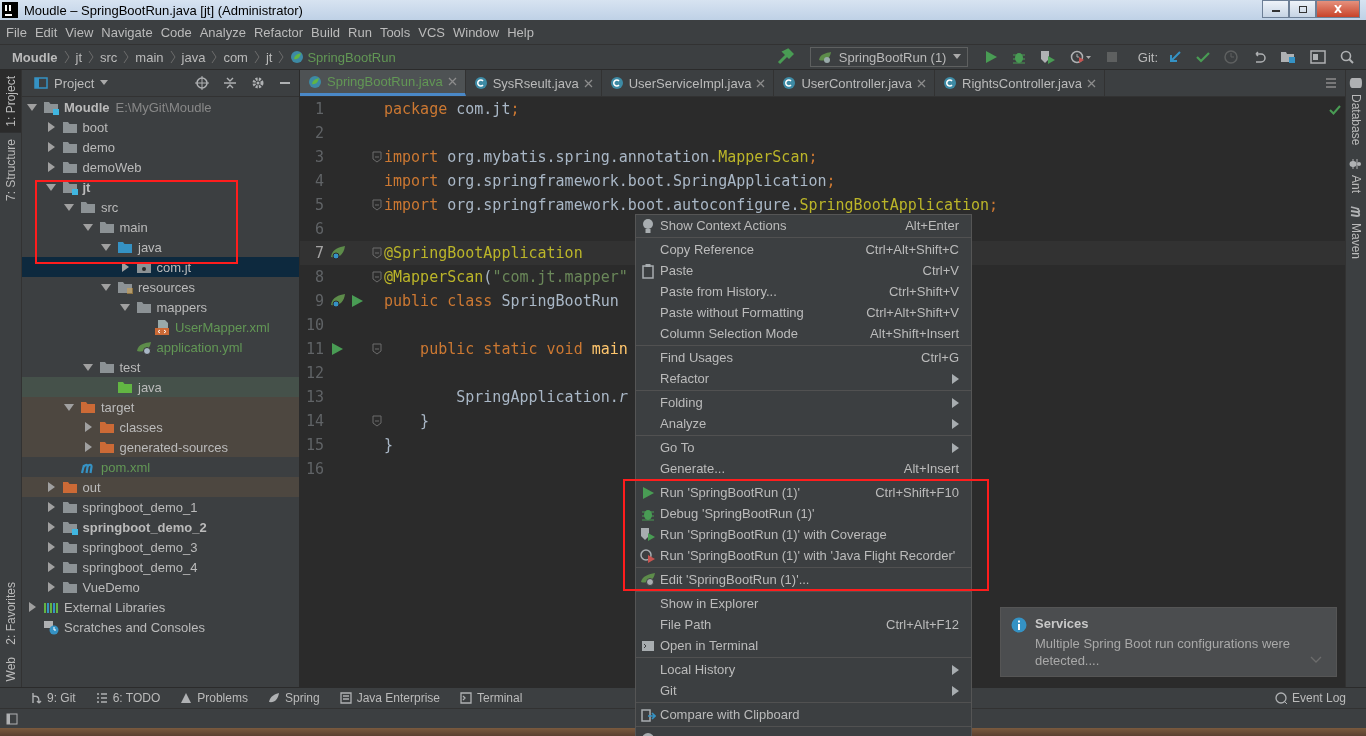  I want to click on menu-item: Window, so click(476, 32).